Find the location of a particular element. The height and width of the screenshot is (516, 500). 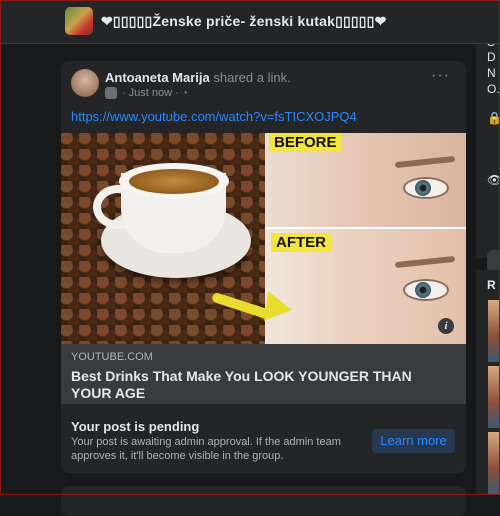

next-post-card is located at coordinates (263, 501).